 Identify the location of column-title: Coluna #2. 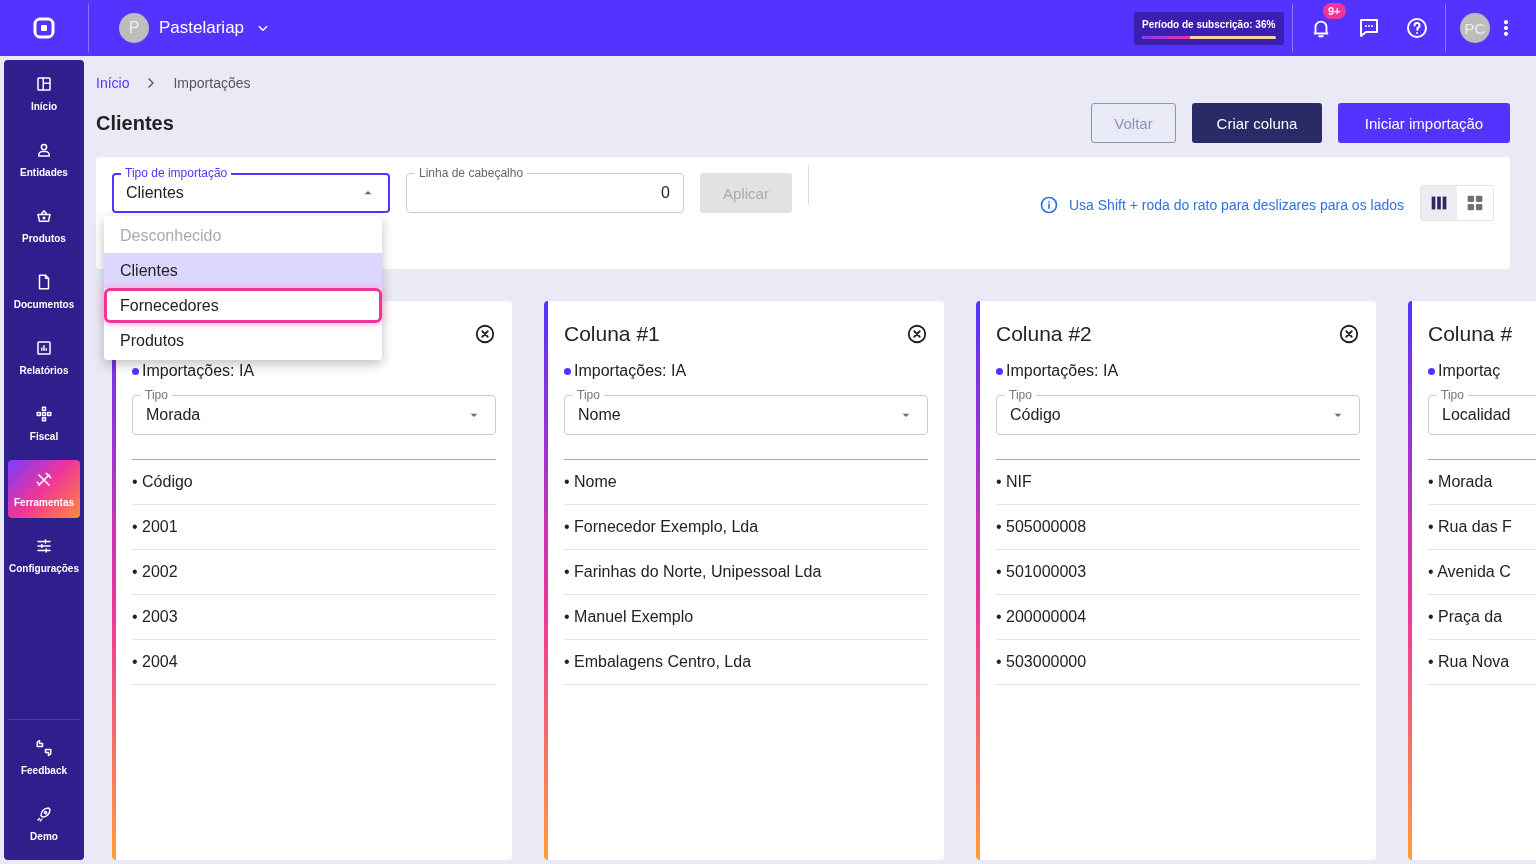
(1044, 334).